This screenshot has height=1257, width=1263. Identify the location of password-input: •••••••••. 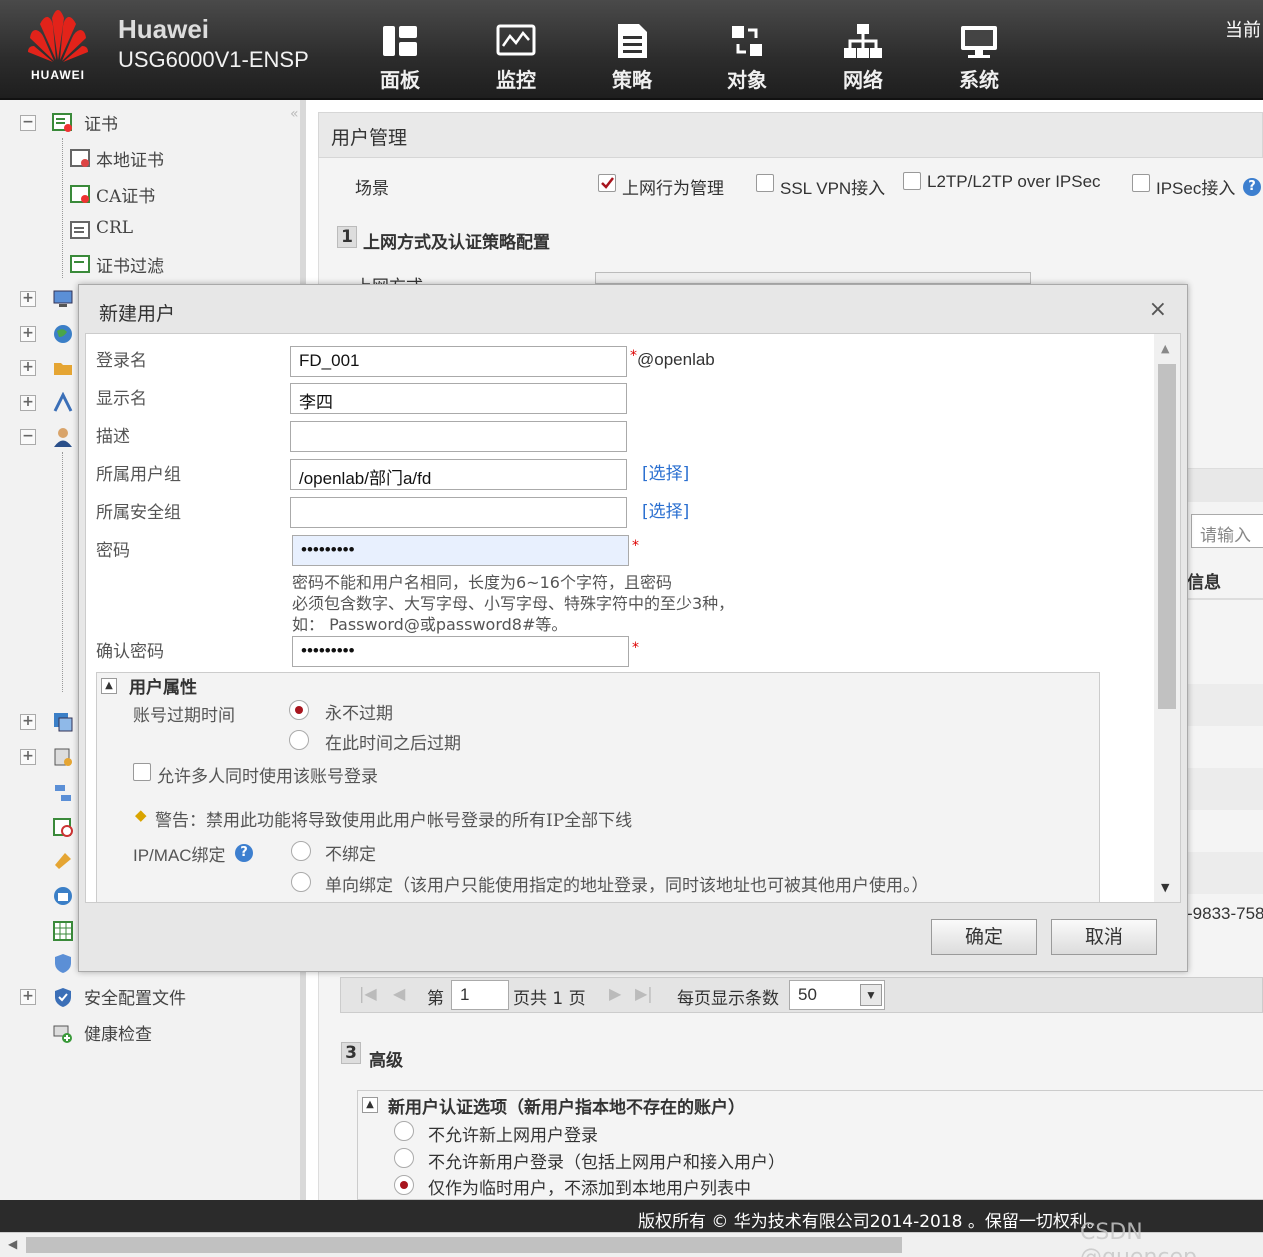
(460, 550).